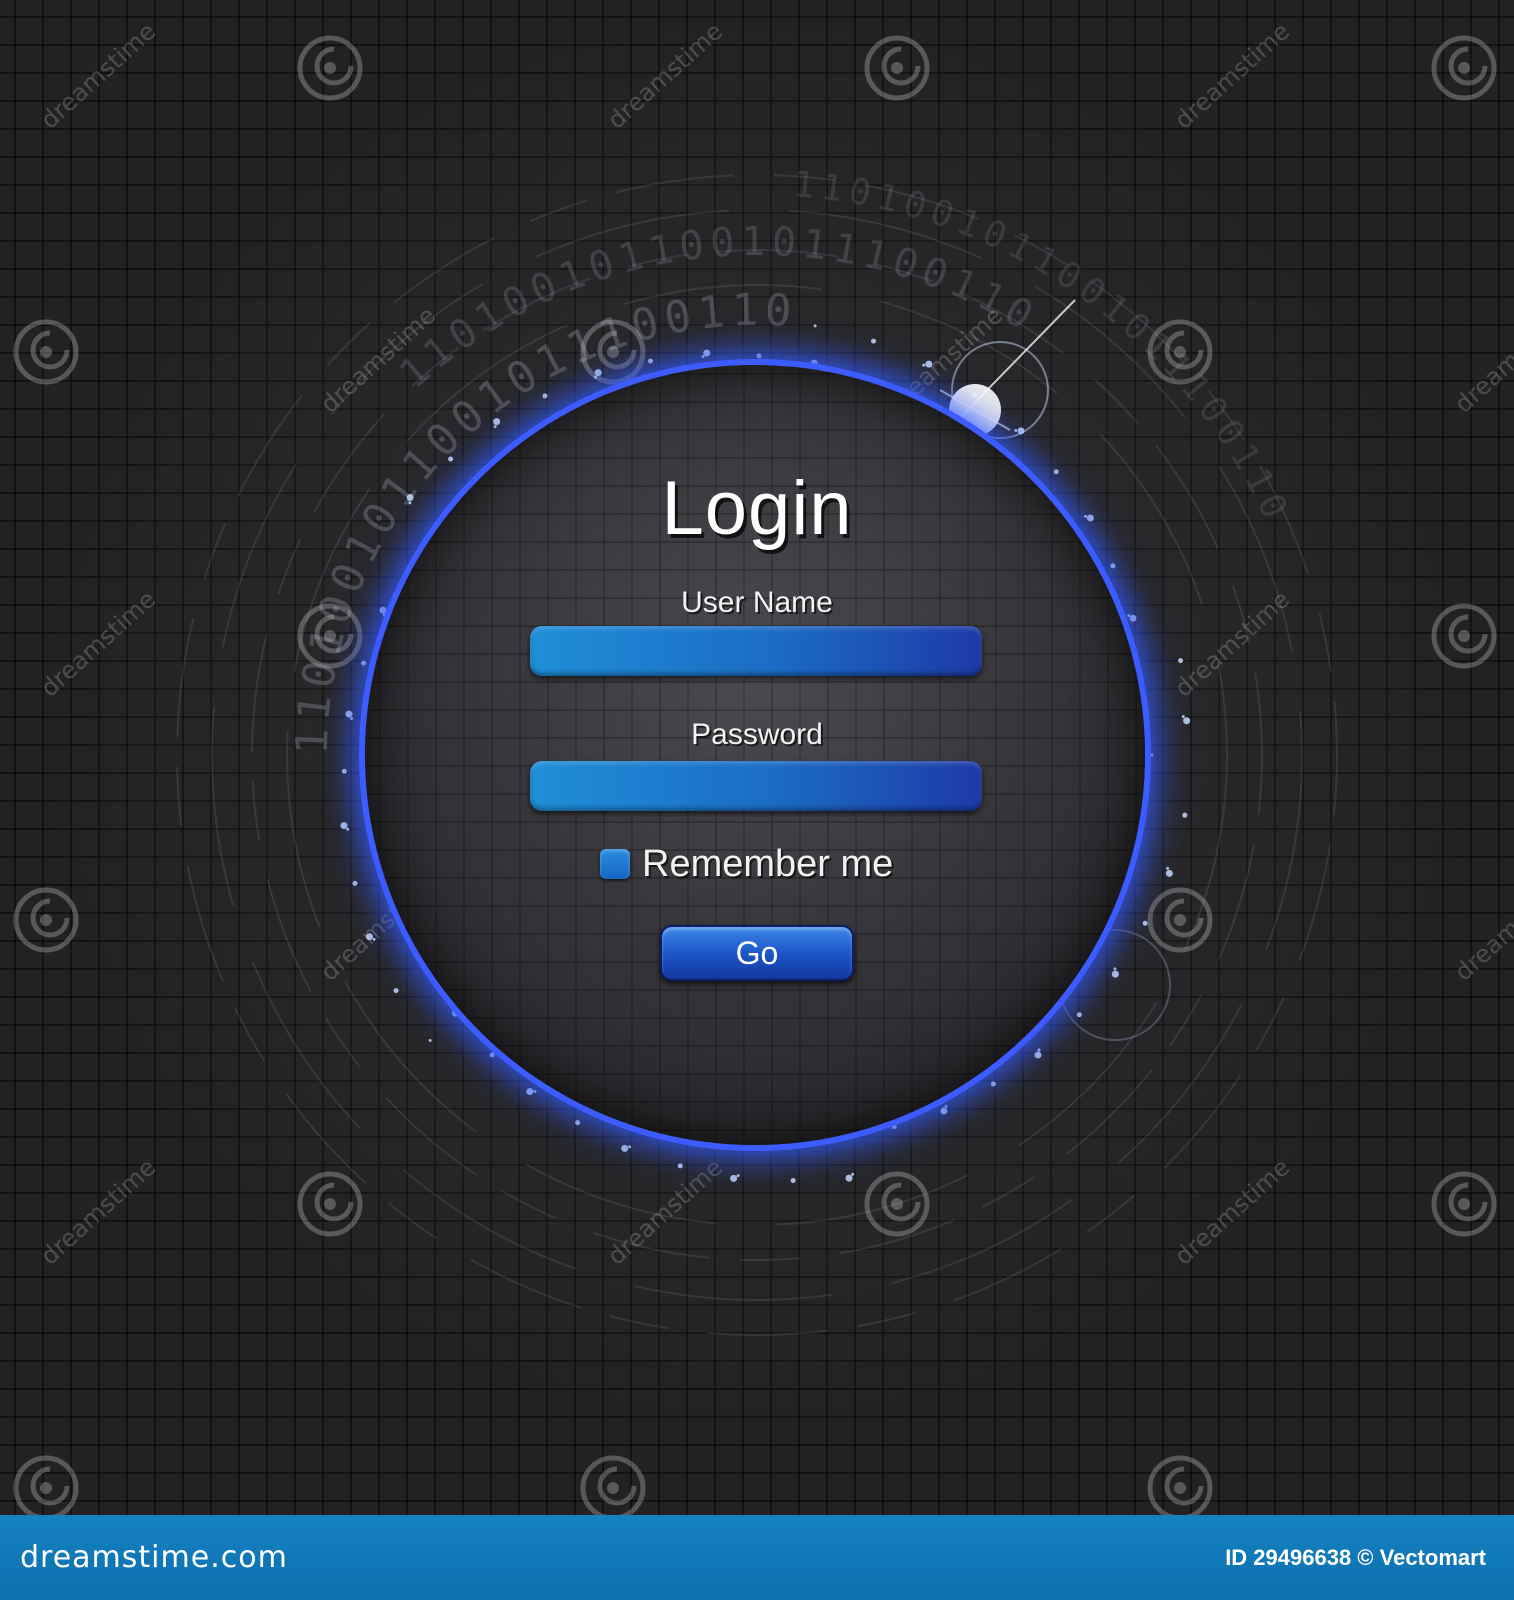  What do you see at coordinates (756, 786) in the screenshot?
I see `password-input` at bounding box center [756, 786].